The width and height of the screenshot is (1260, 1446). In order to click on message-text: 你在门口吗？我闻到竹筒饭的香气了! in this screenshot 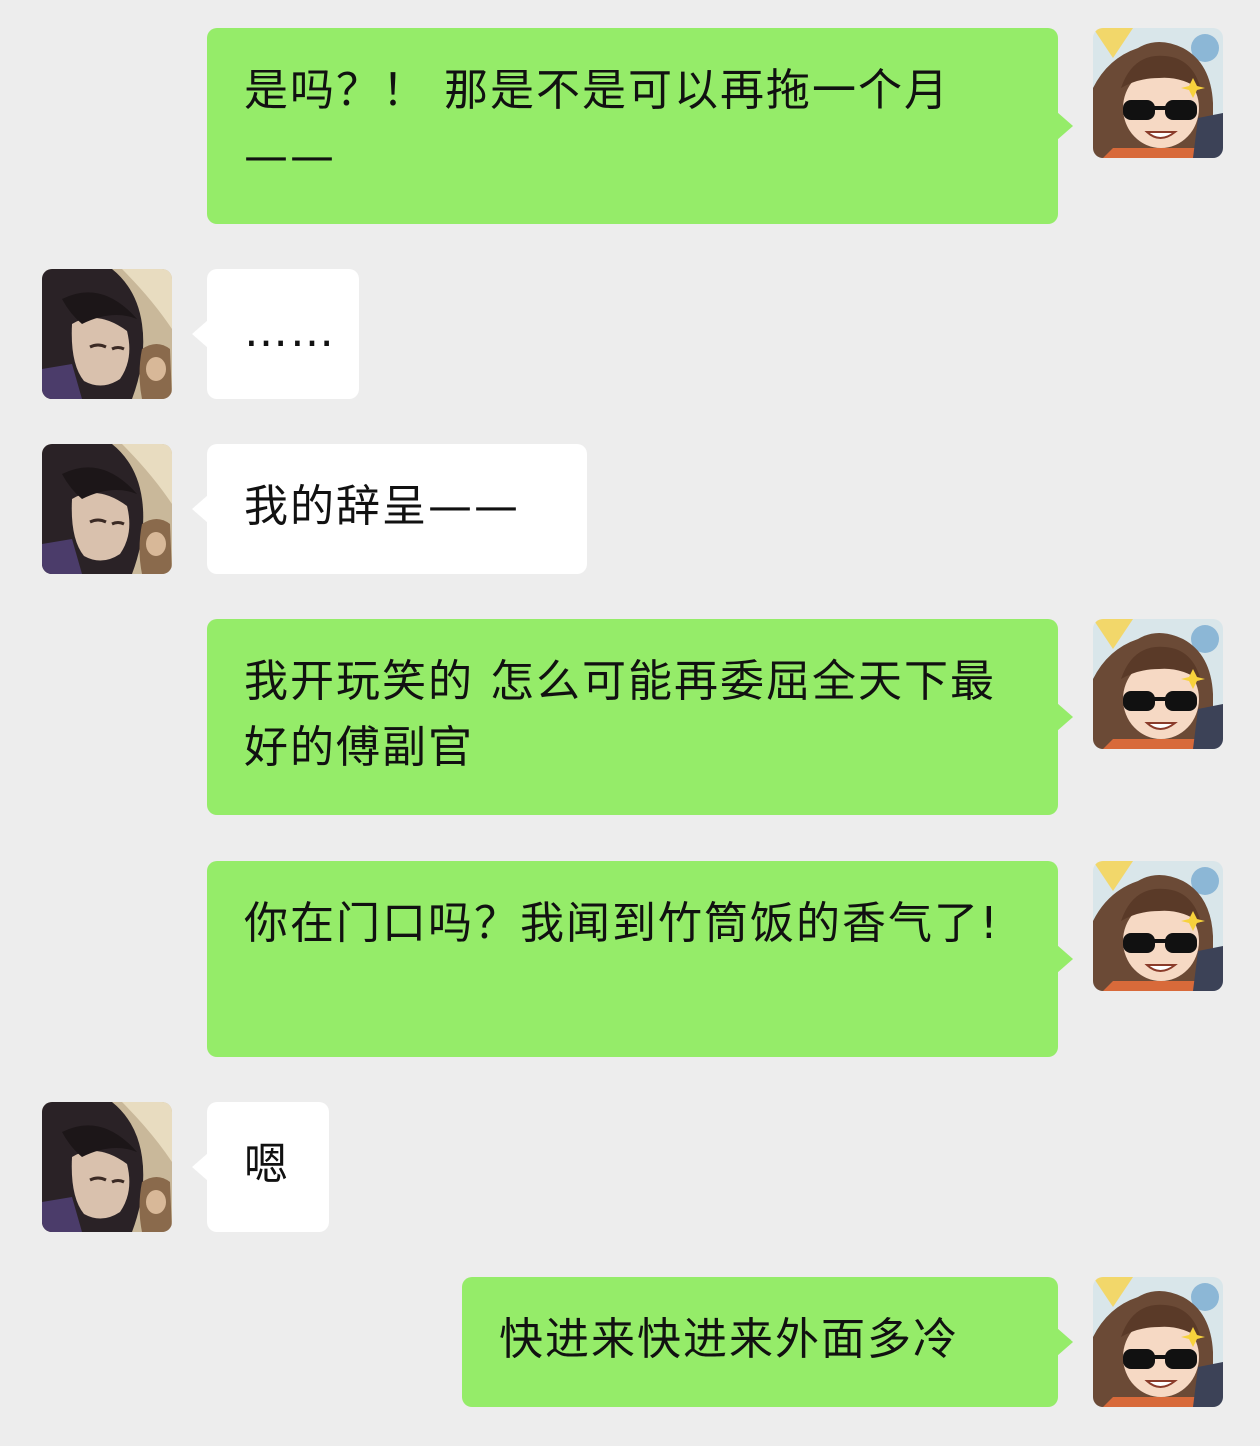, I will do `click(622, 923)`.